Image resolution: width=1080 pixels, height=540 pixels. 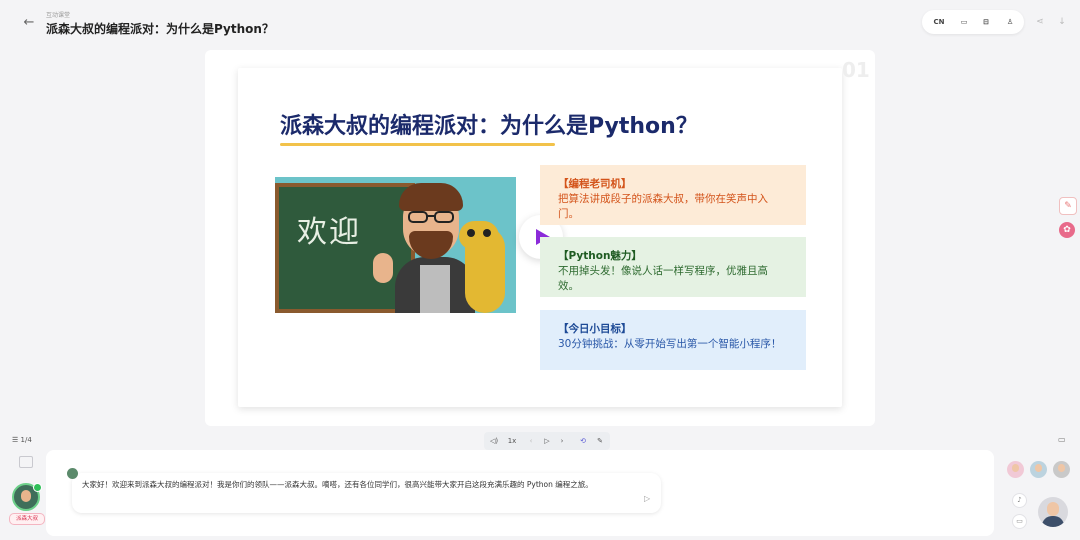 What do you see at coordinates (1068, 206) in the screenshot?
I see `edit-slide-icon: ✎` at bounding box center [1068, 206].